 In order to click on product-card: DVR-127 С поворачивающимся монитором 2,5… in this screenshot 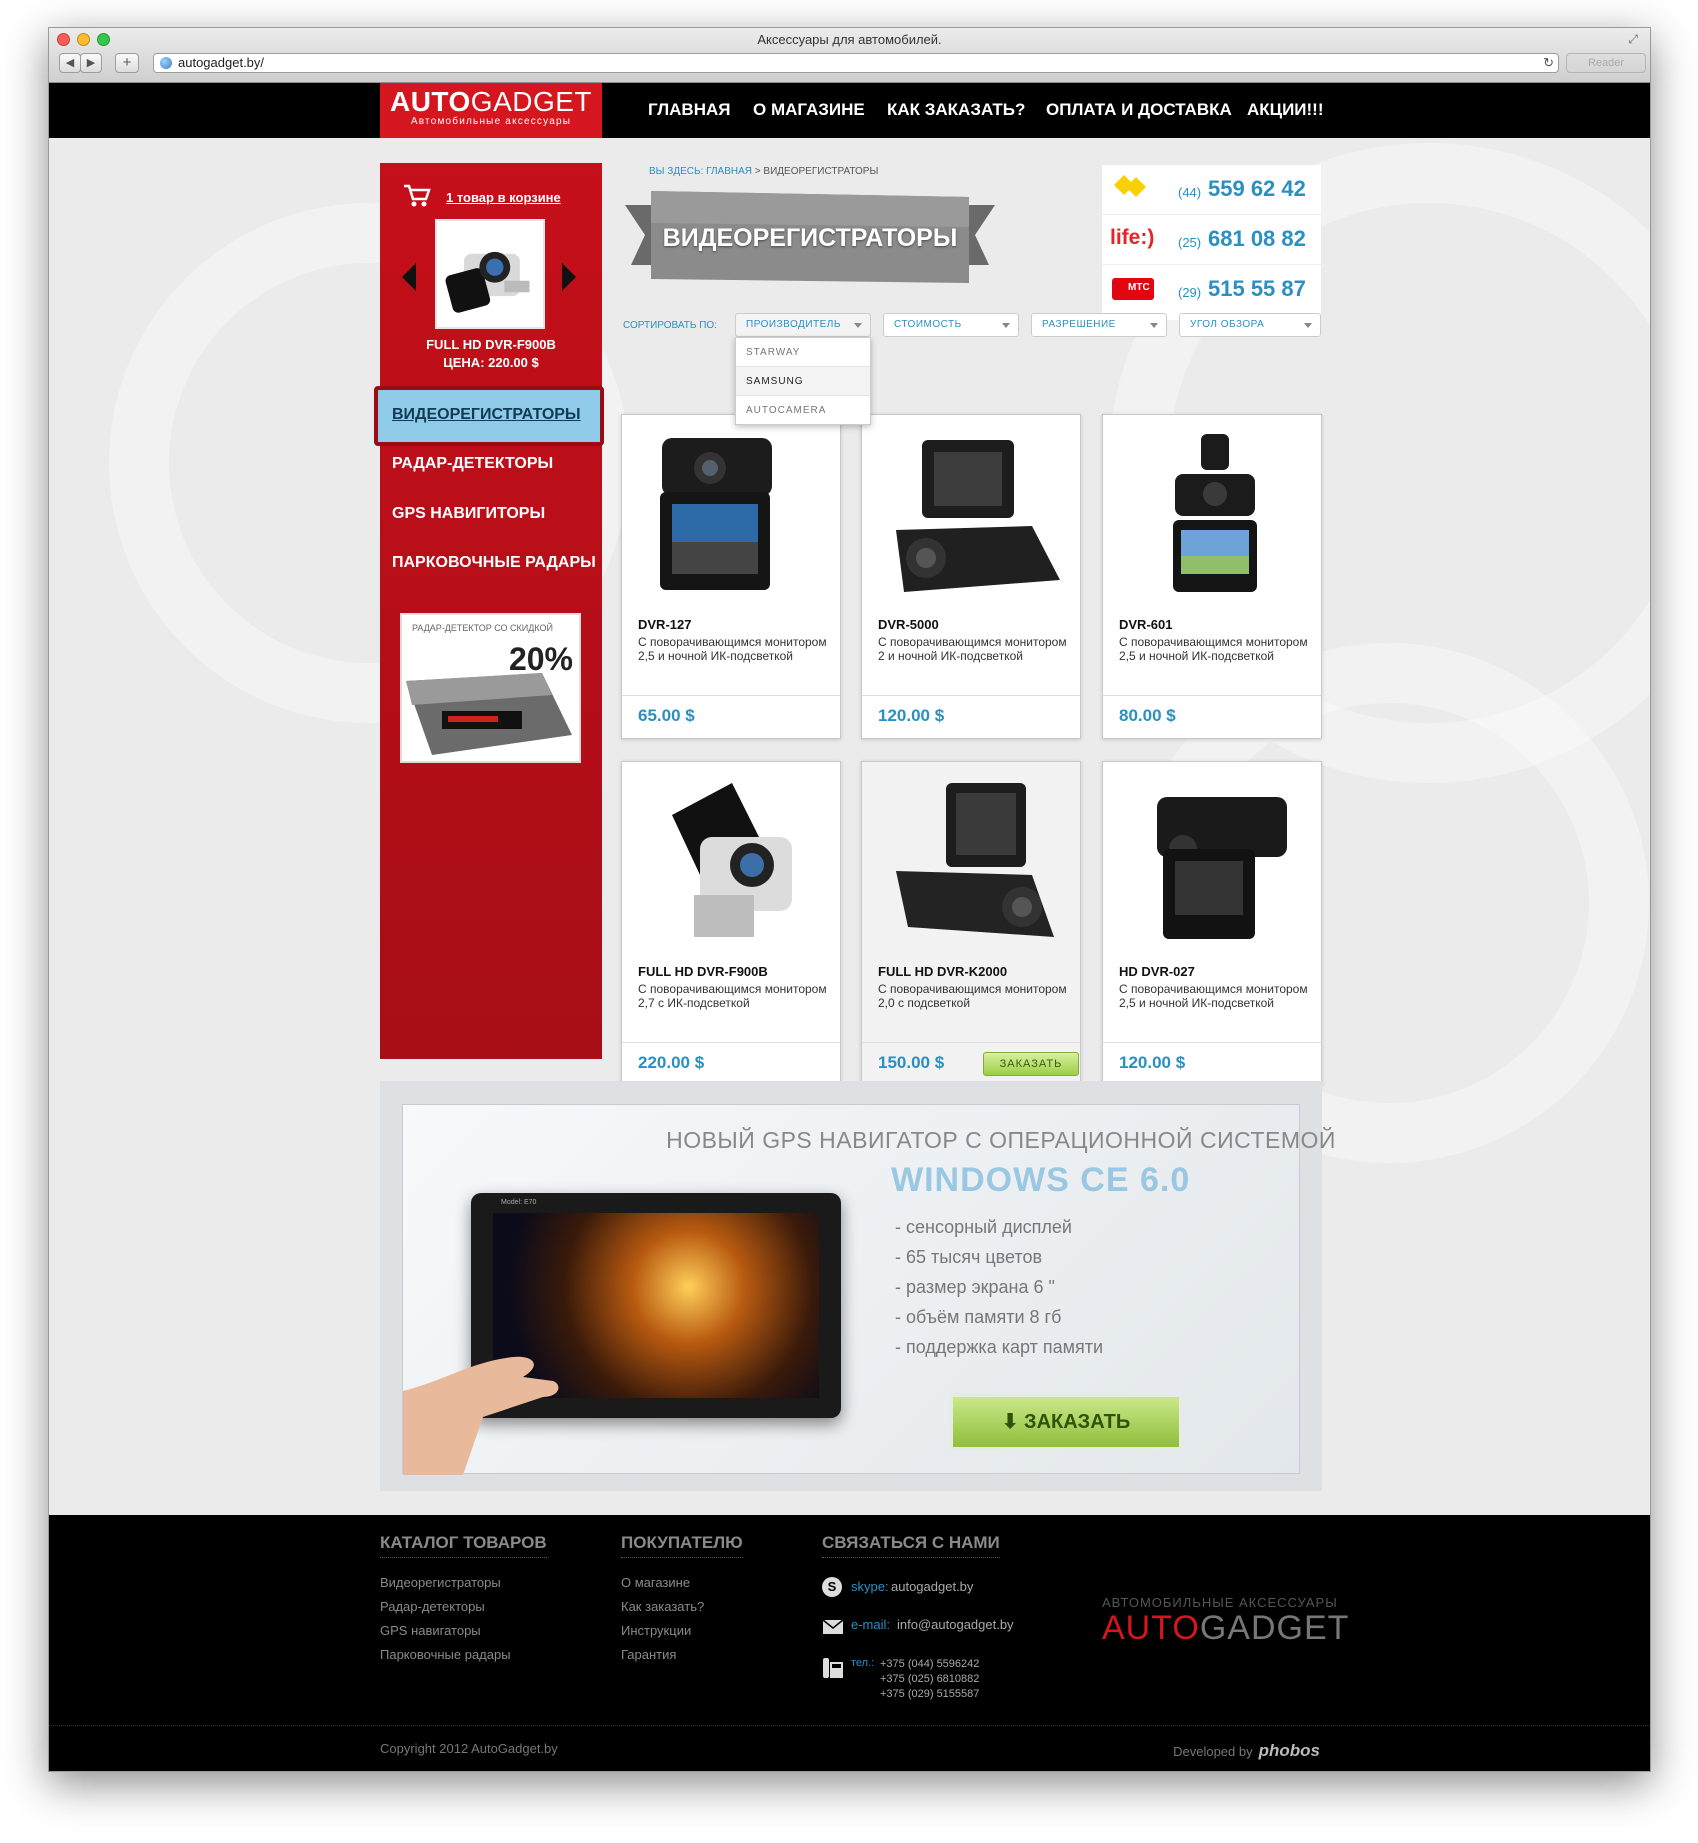, I will do `click(731, 576)`.